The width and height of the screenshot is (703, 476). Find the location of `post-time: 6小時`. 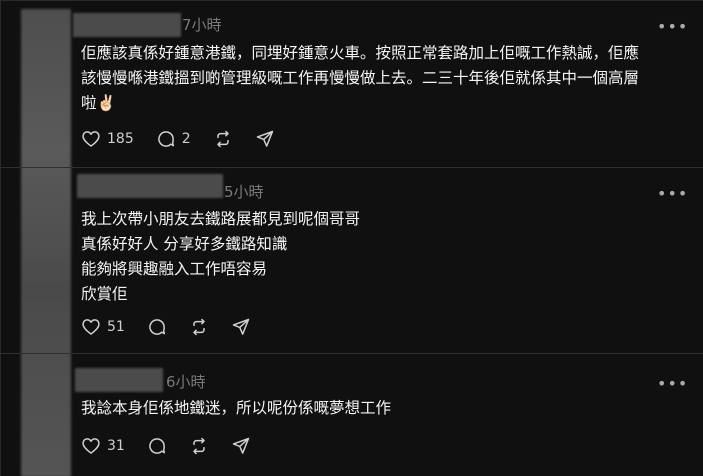

post-time: 6小時 is located at coordinates (186, 382).